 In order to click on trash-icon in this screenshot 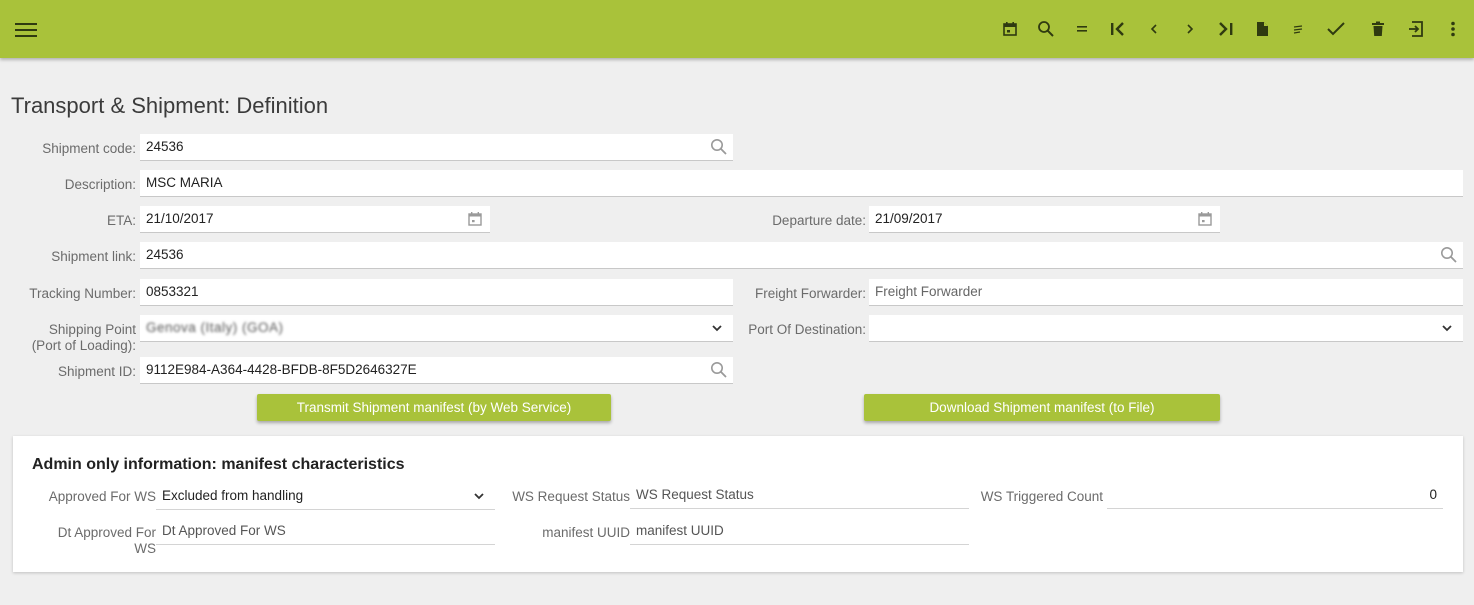, I will do `click(1378, 29)`.